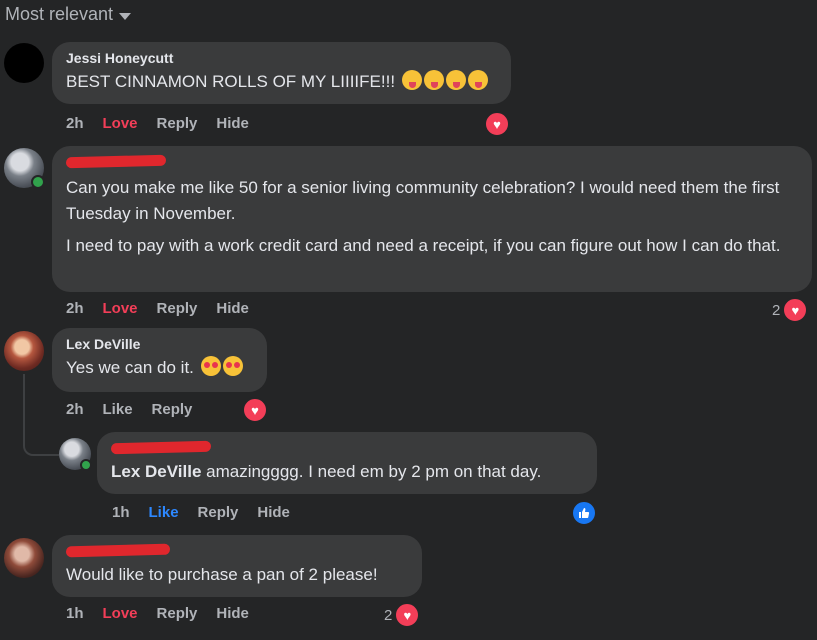 The image size is (817, 640). I want to click on sort-dropdown: Most relevant, so click(68, 14).